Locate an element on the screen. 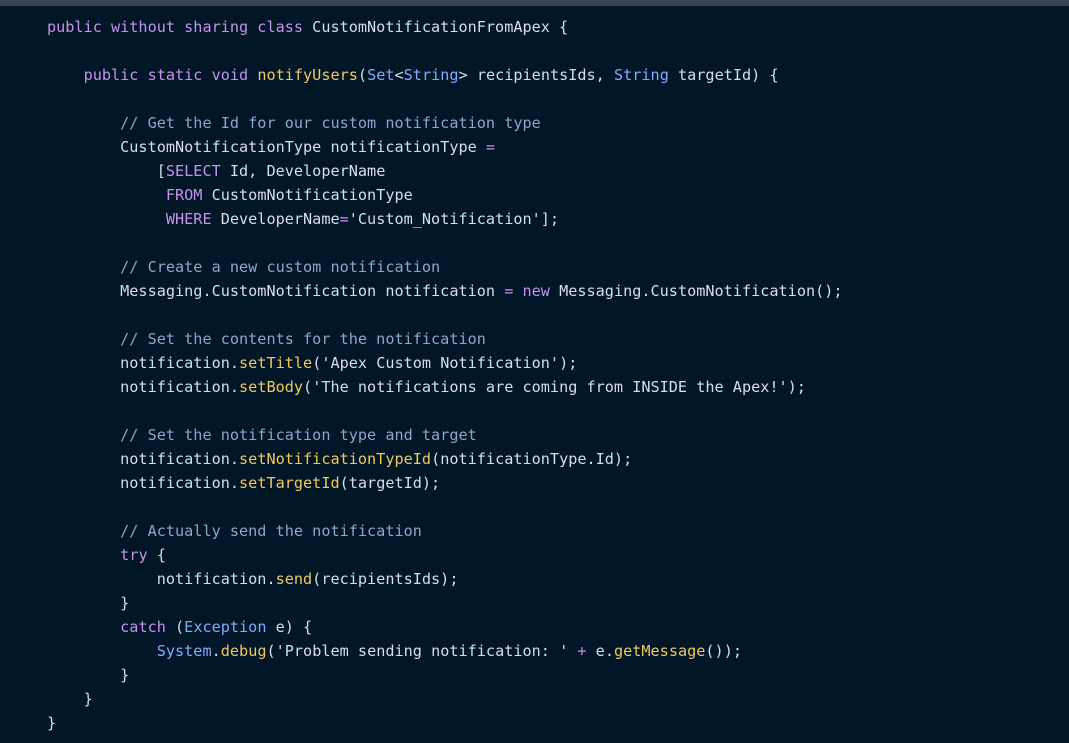  code-token: getMessage is located at coordinates (659, 651).